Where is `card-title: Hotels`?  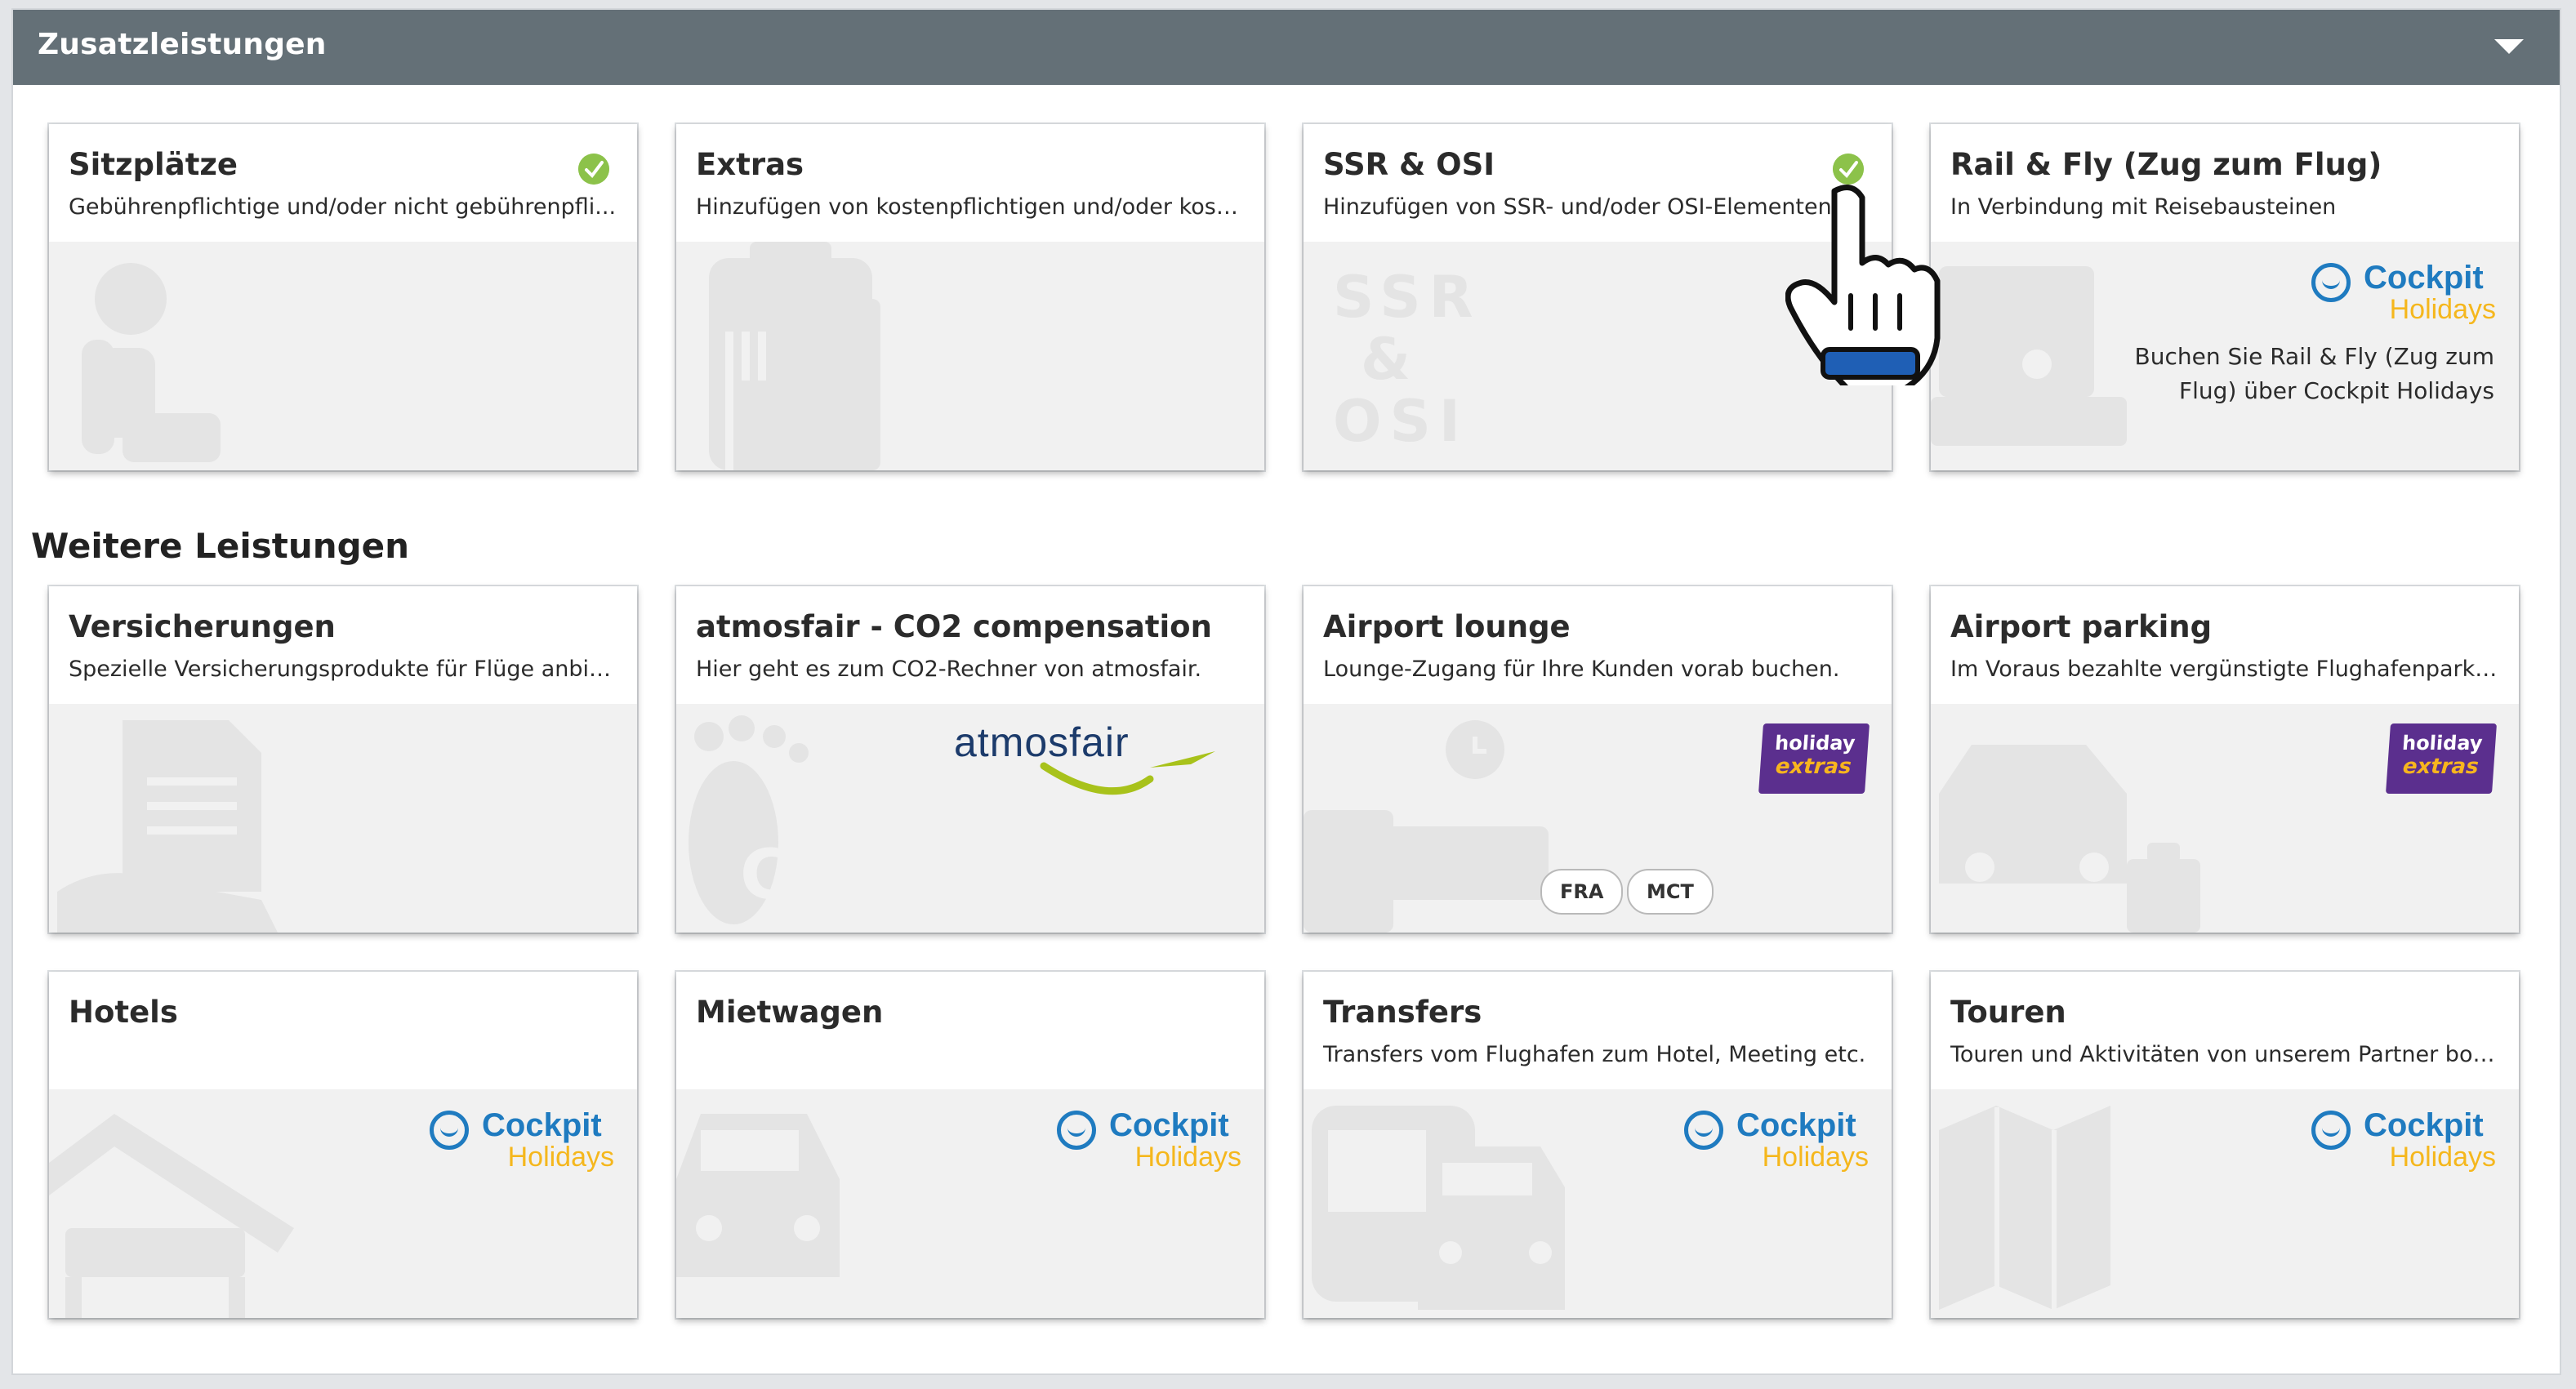
card-title: Hotels is located at coordinates (123, 1012).